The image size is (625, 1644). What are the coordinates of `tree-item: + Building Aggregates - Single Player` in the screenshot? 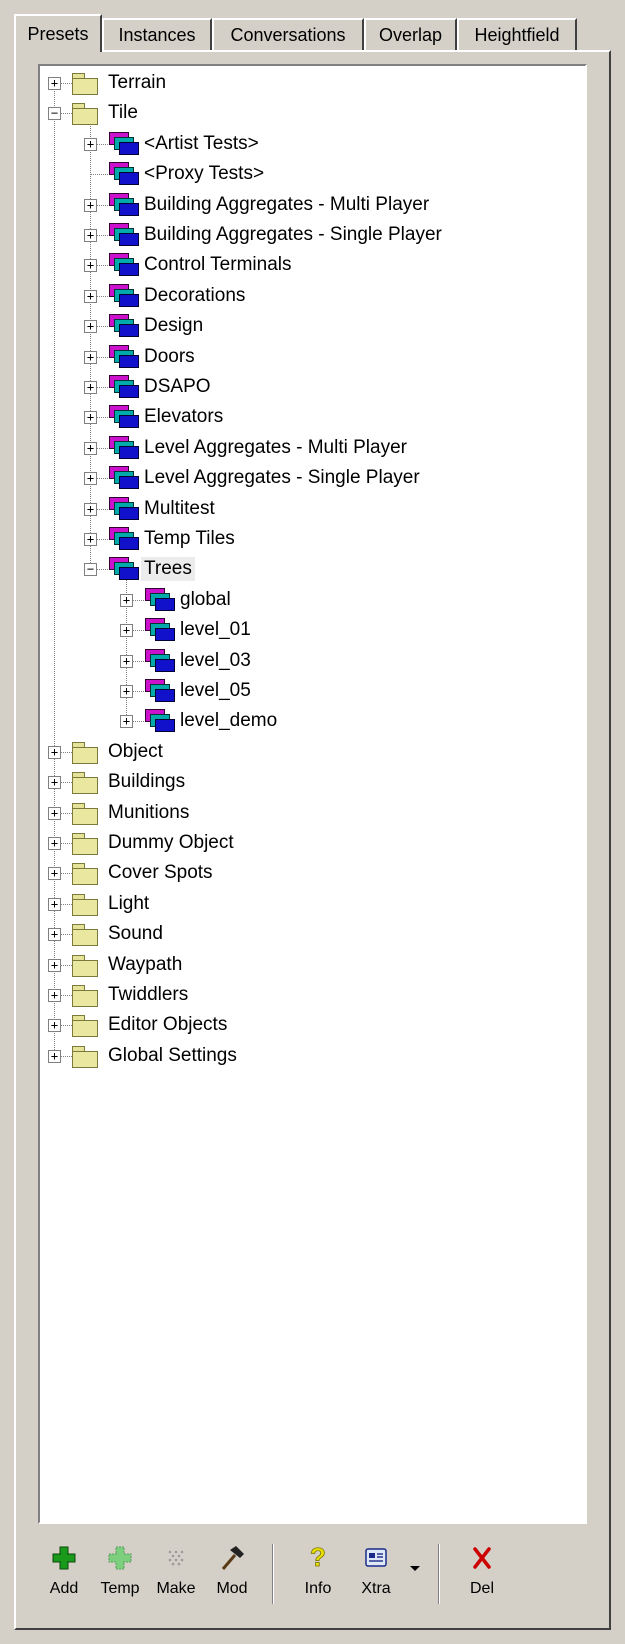 It's located at (310, 235).